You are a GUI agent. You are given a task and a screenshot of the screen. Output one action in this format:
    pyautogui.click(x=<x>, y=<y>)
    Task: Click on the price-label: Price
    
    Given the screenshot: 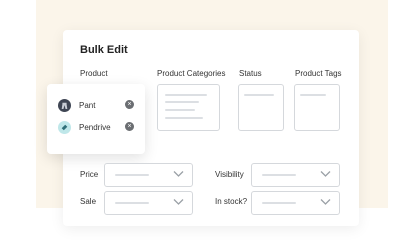 What is the action you would take?
    pyautogui.click(x=89, y=174)
    